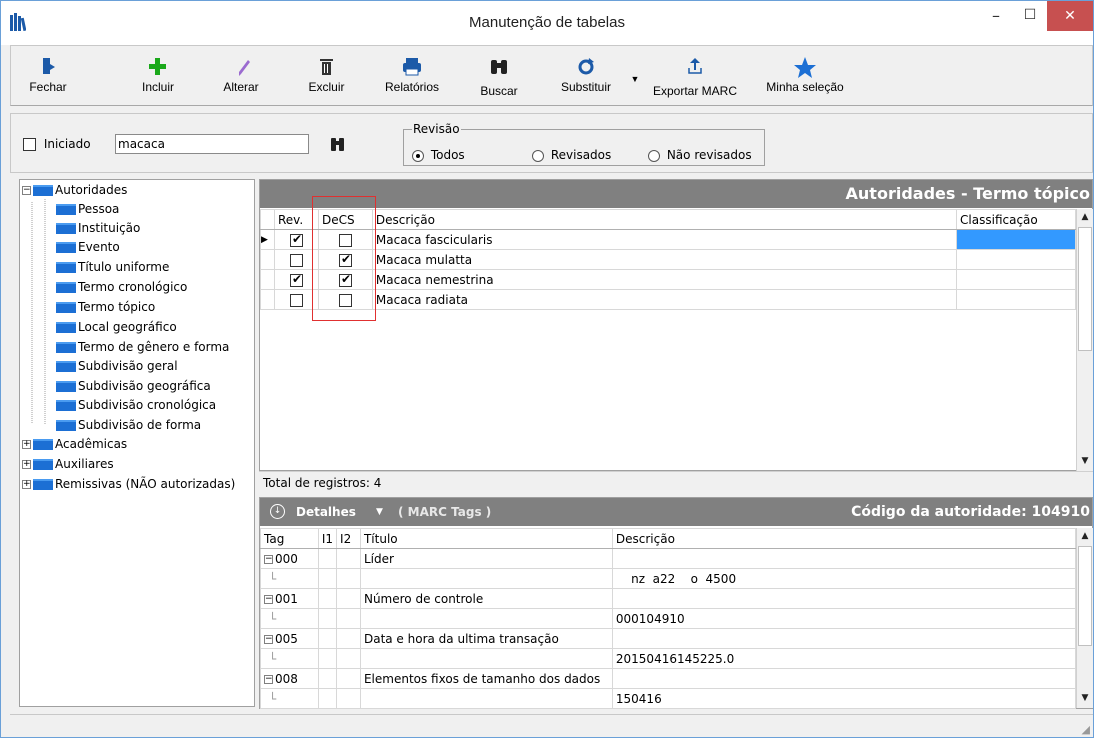  I want to click on titulo-cell: Líder, so click(486, 558).